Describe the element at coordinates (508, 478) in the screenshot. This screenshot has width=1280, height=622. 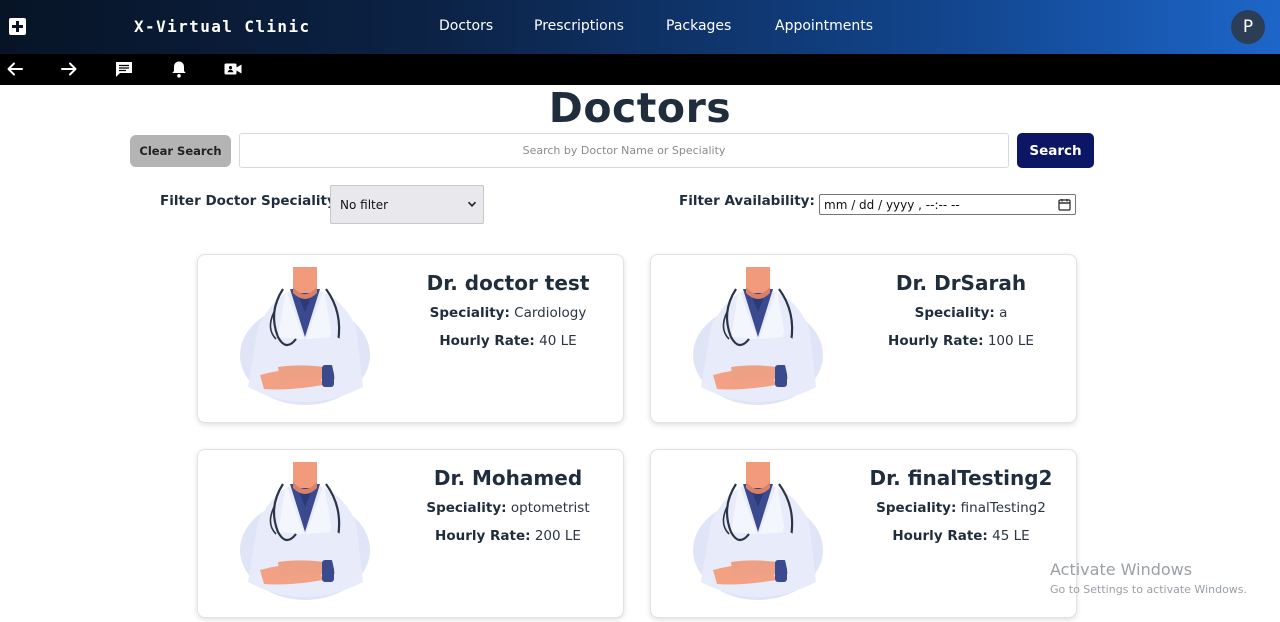
I see `doctor-name: Dr. Mohamed` at that location.